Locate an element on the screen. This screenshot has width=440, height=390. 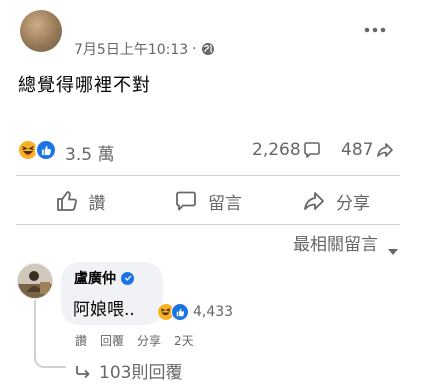
like-button: 讚 is located at coordinates (80, 201).